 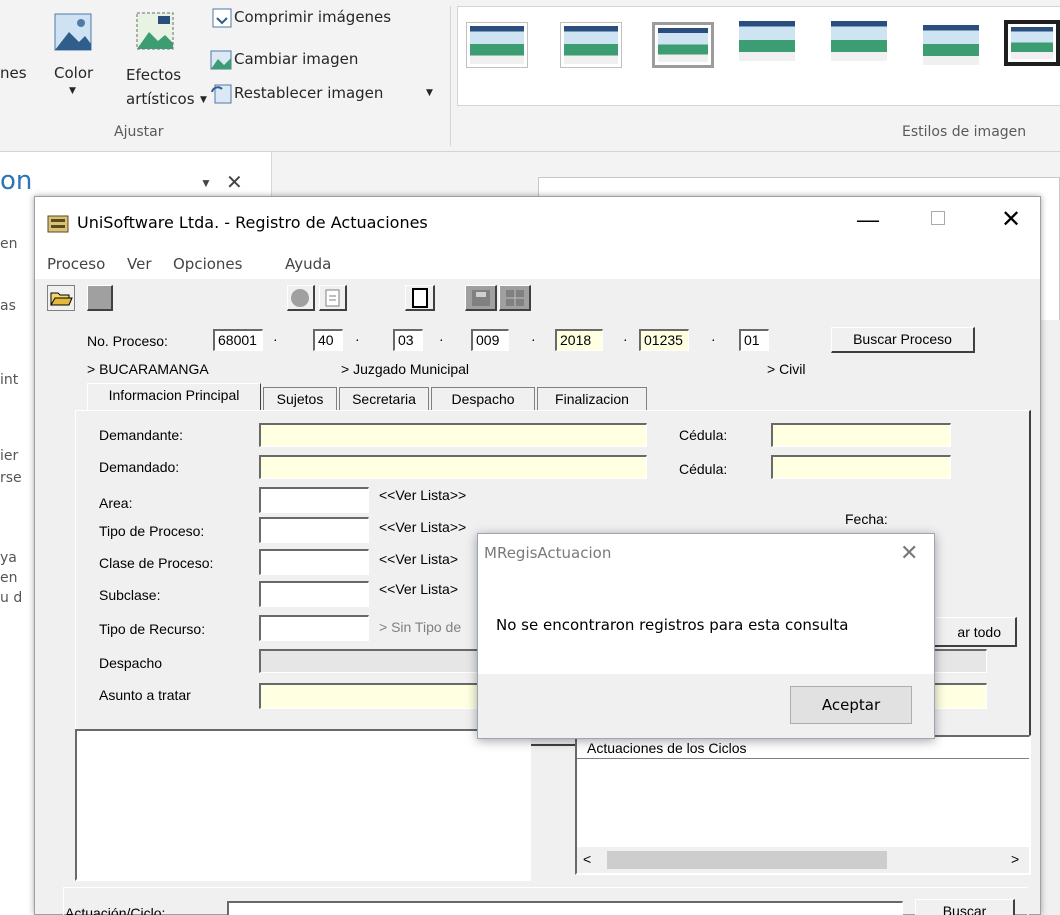 I want to click on demandado-label: Demandado:, so click(x=139, y=467).